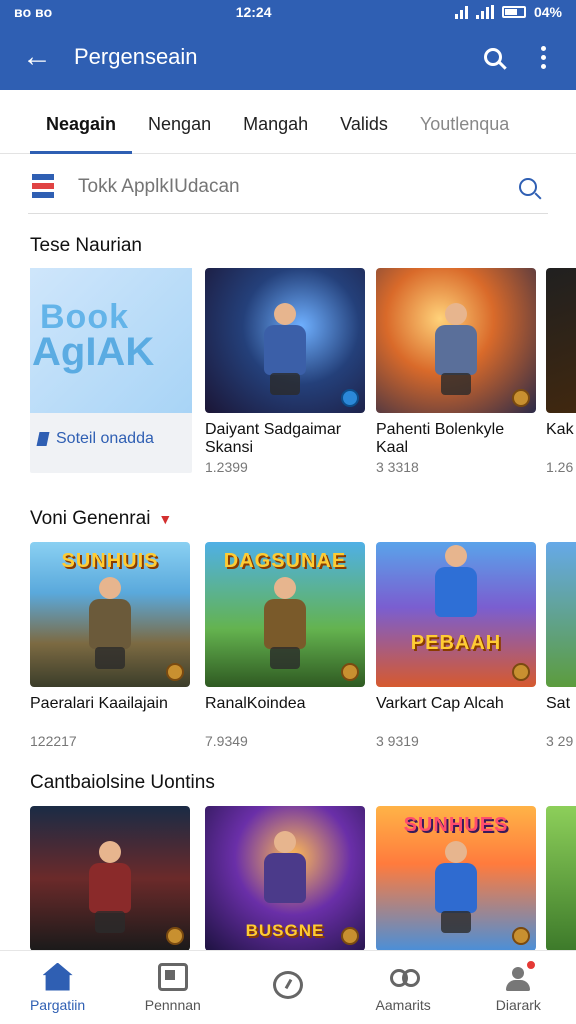 The height and width of the screenshot is (1024, 576). I want to click on app-title: Sat, so click(558, 703).